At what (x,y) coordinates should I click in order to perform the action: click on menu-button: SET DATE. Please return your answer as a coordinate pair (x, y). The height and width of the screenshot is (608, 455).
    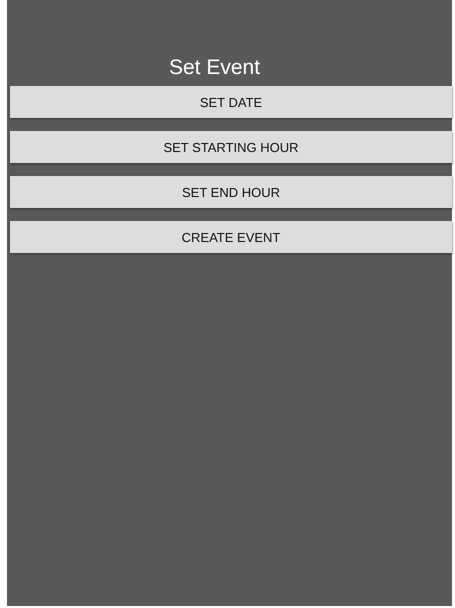
    Looking at the image, I should click on (231, 102).